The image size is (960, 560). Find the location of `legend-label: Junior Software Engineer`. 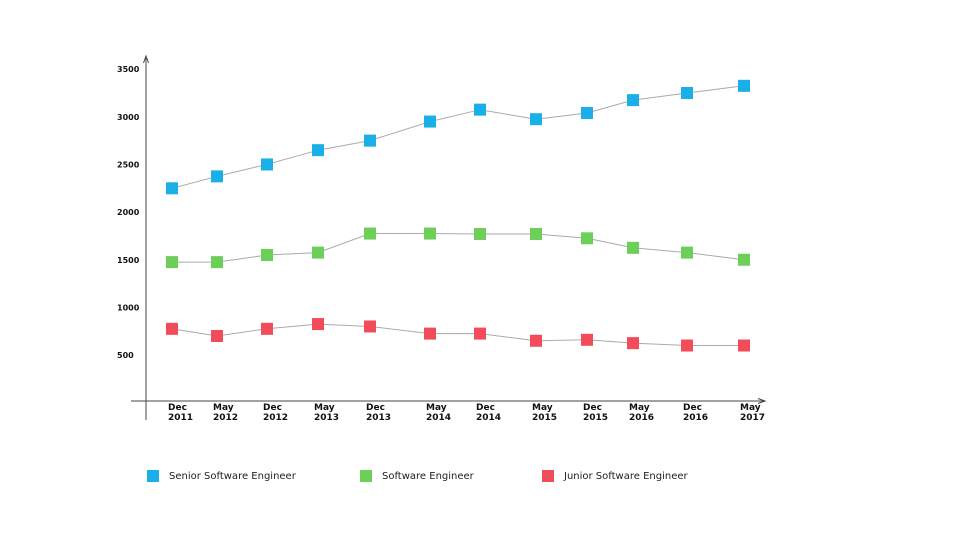

legend-label: Junior Software Engineer is located at coordinates (626, 476).